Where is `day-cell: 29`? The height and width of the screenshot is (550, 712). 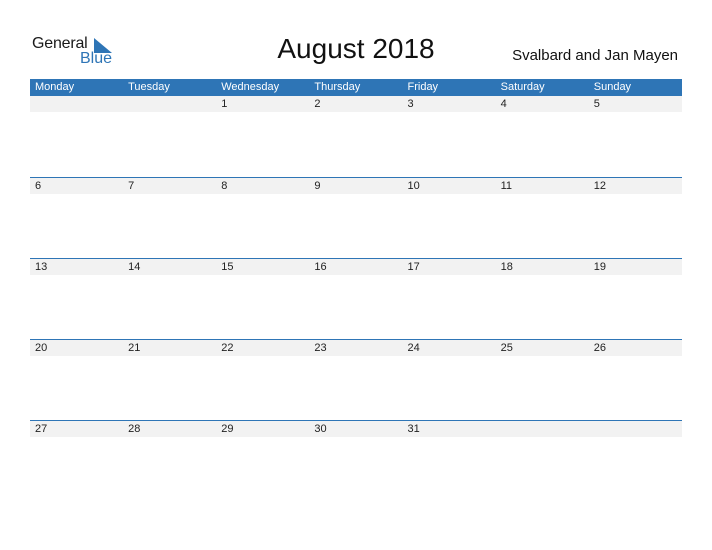 day-cell: 29 is located at coordinates (227, 429).